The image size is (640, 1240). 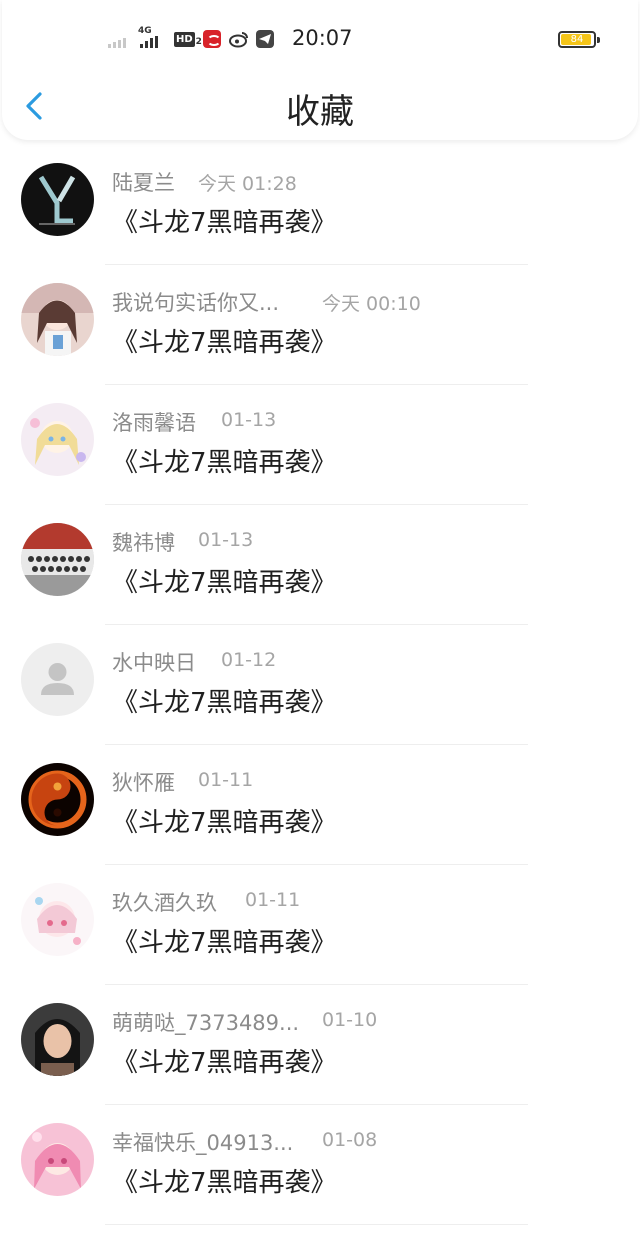 What do you see at coordinates (350, 1020) in the screenshot?
I see `timestamp: 01-10` at bounding box center [350, 1020].